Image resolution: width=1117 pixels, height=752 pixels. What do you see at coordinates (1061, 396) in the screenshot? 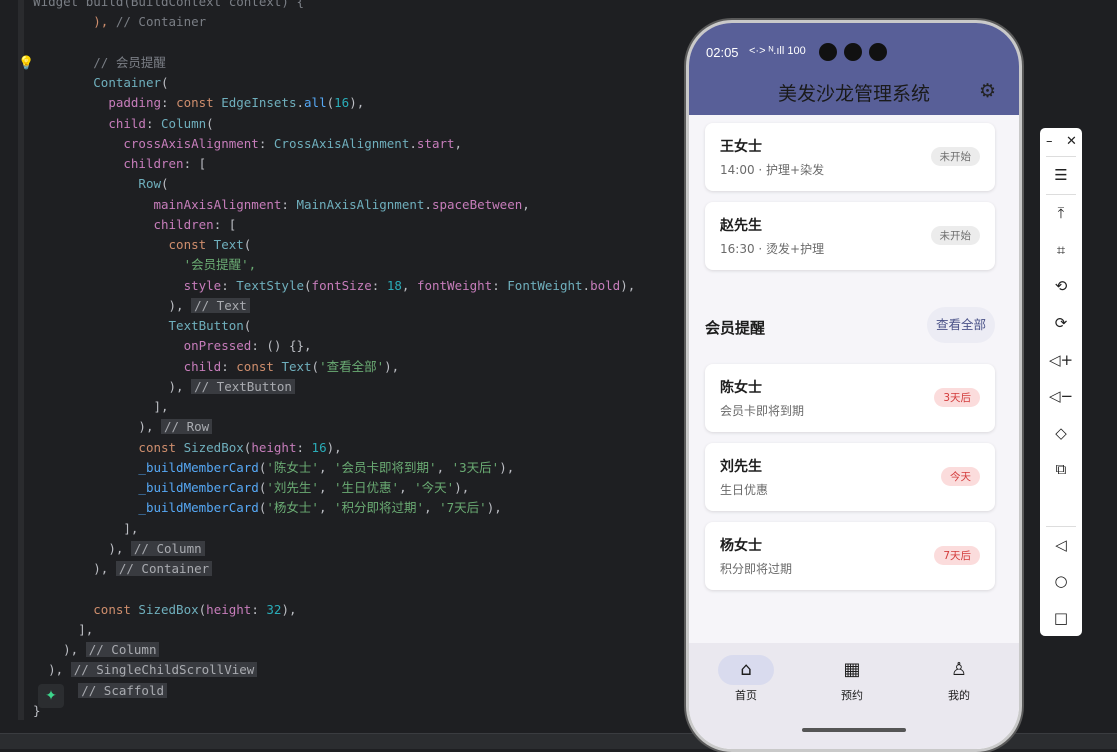
I see `volume-down-icon: ◁−` at bounding box center [1061, 396].